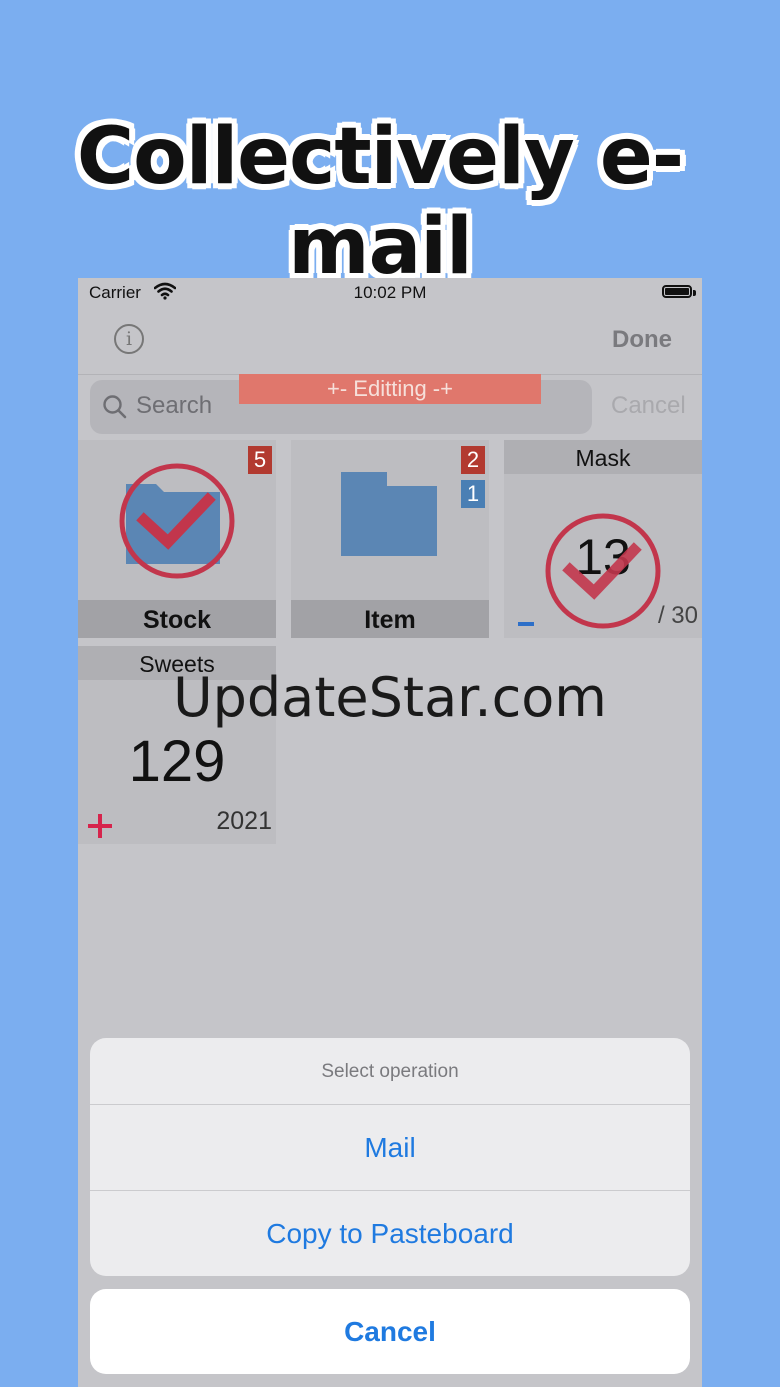 This screenshot has width=780, height=1387. Describe the element at coordinates (174, 405) in the screenshot. I see `search-placeholder: Search` at that location.